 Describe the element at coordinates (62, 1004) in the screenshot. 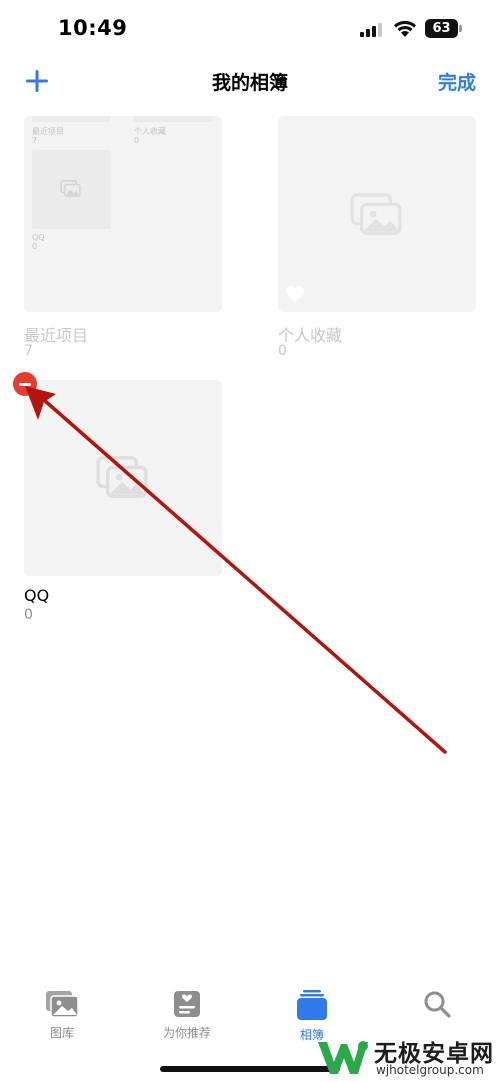

I see `photo-library-icon` at that location.